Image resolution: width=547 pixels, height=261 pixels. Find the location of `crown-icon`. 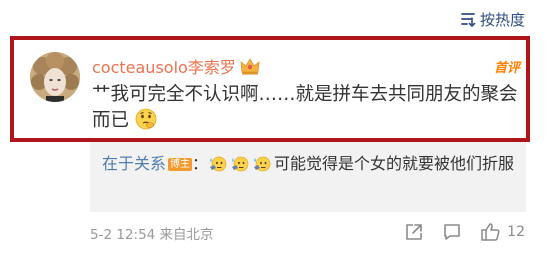

crown-icon is located at coordinates (250, 66).